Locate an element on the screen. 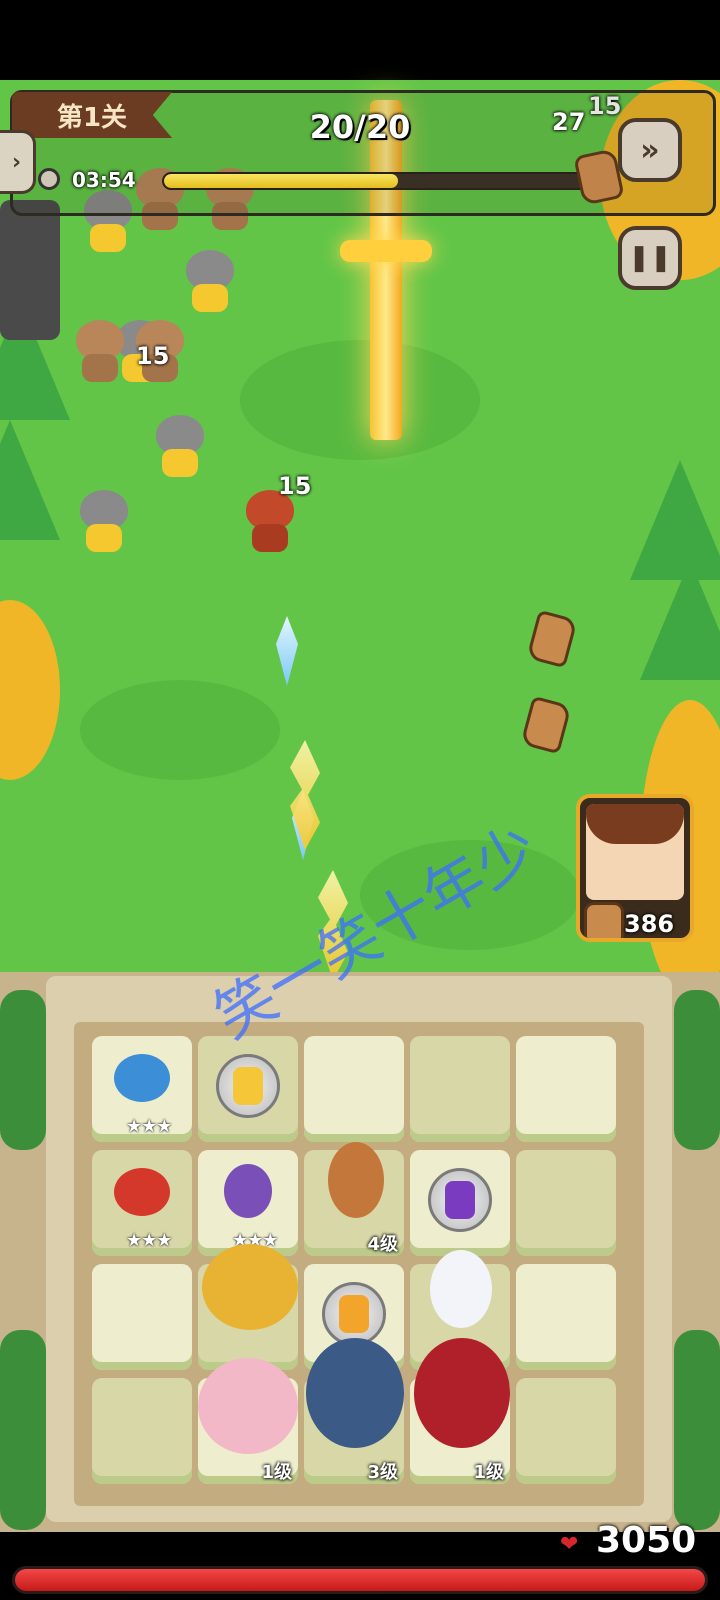 This screenshot has height=1600, width=720. fire-bird-unit is located at coordinates (142, 1192).